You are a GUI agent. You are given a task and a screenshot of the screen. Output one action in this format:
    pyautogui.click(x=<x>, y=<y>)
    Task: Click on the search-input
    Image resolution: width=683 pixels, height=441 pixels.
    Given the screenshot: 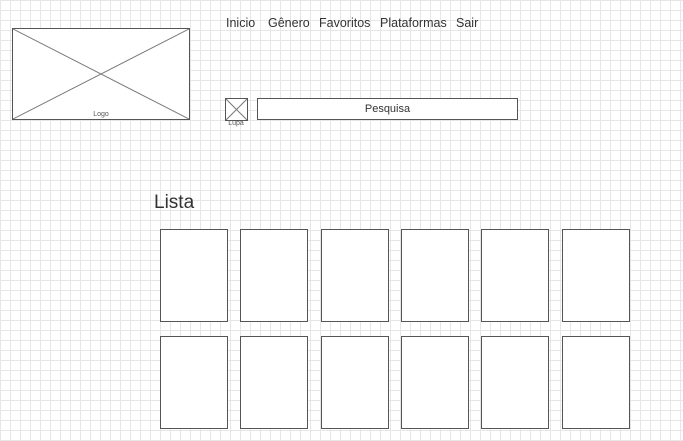 What is the action you would take?
    pyautogui.click(x=387, y=109)
    